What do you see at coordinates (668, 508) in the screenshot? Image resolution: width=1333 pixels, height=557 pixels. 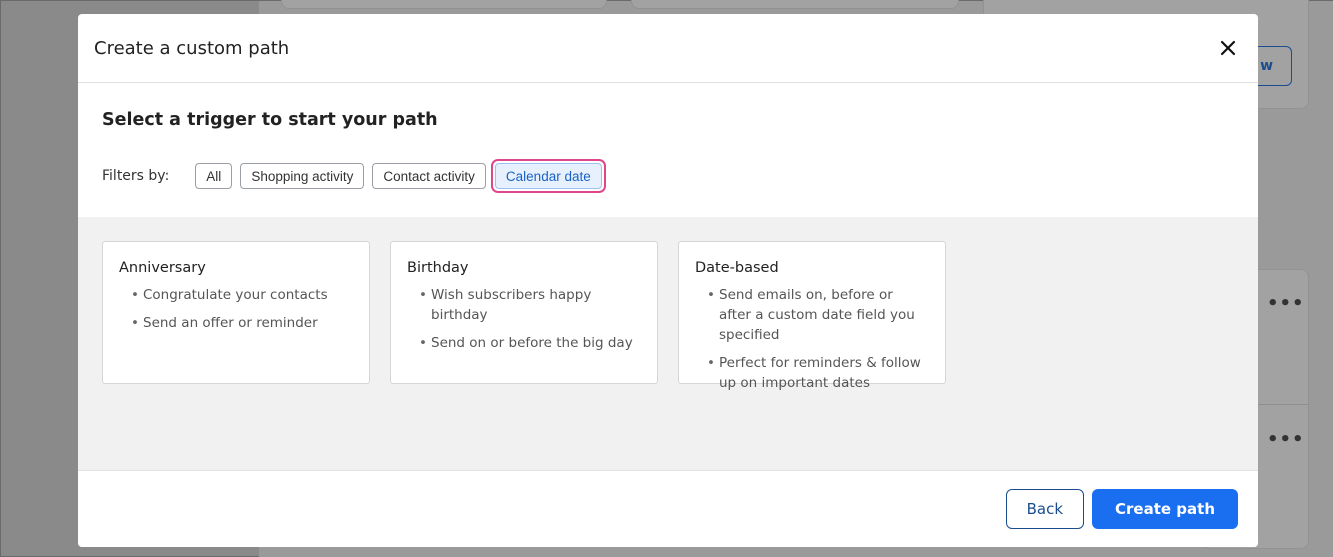 I see `modal-footer: Back Create path` at bounding box center [668, 508].